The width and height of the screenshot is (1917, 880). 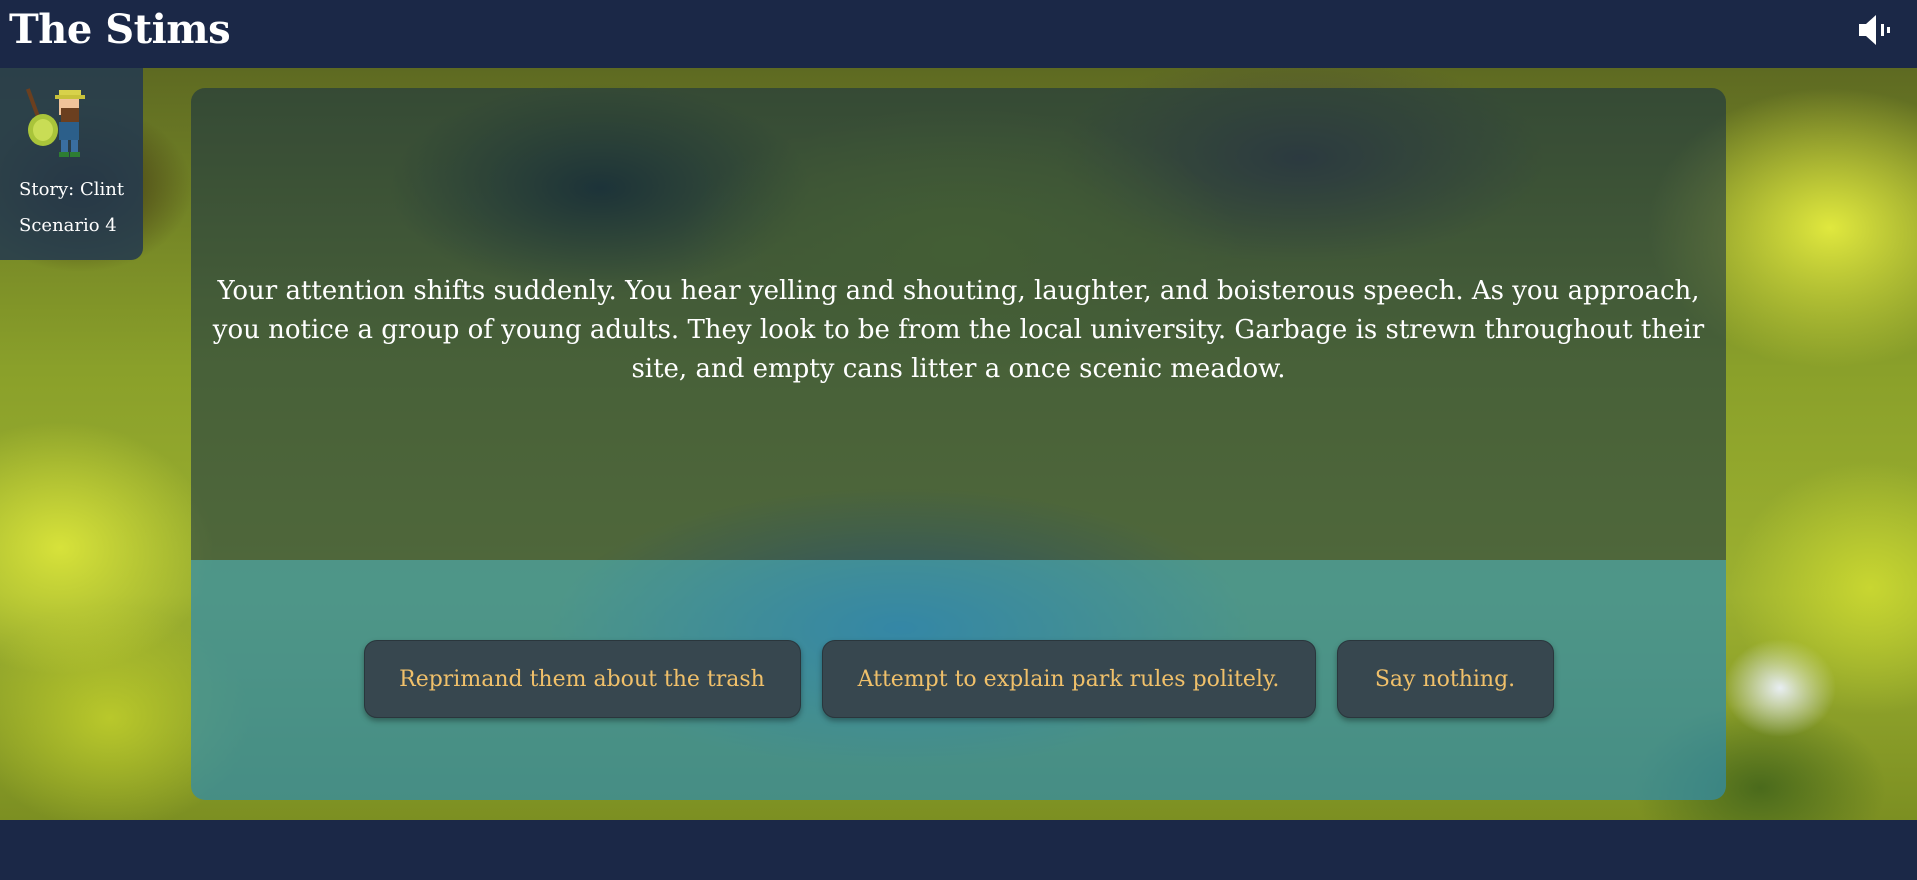 I want to click on speaker-volume-icon, so click(x=1874, y=30).